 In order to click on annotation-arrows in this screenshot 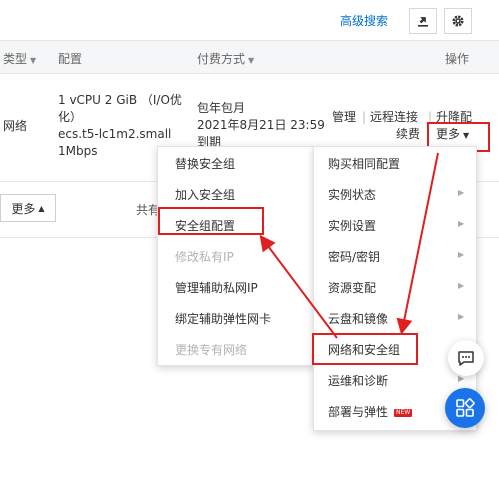, I will do `click(349, 245)`.